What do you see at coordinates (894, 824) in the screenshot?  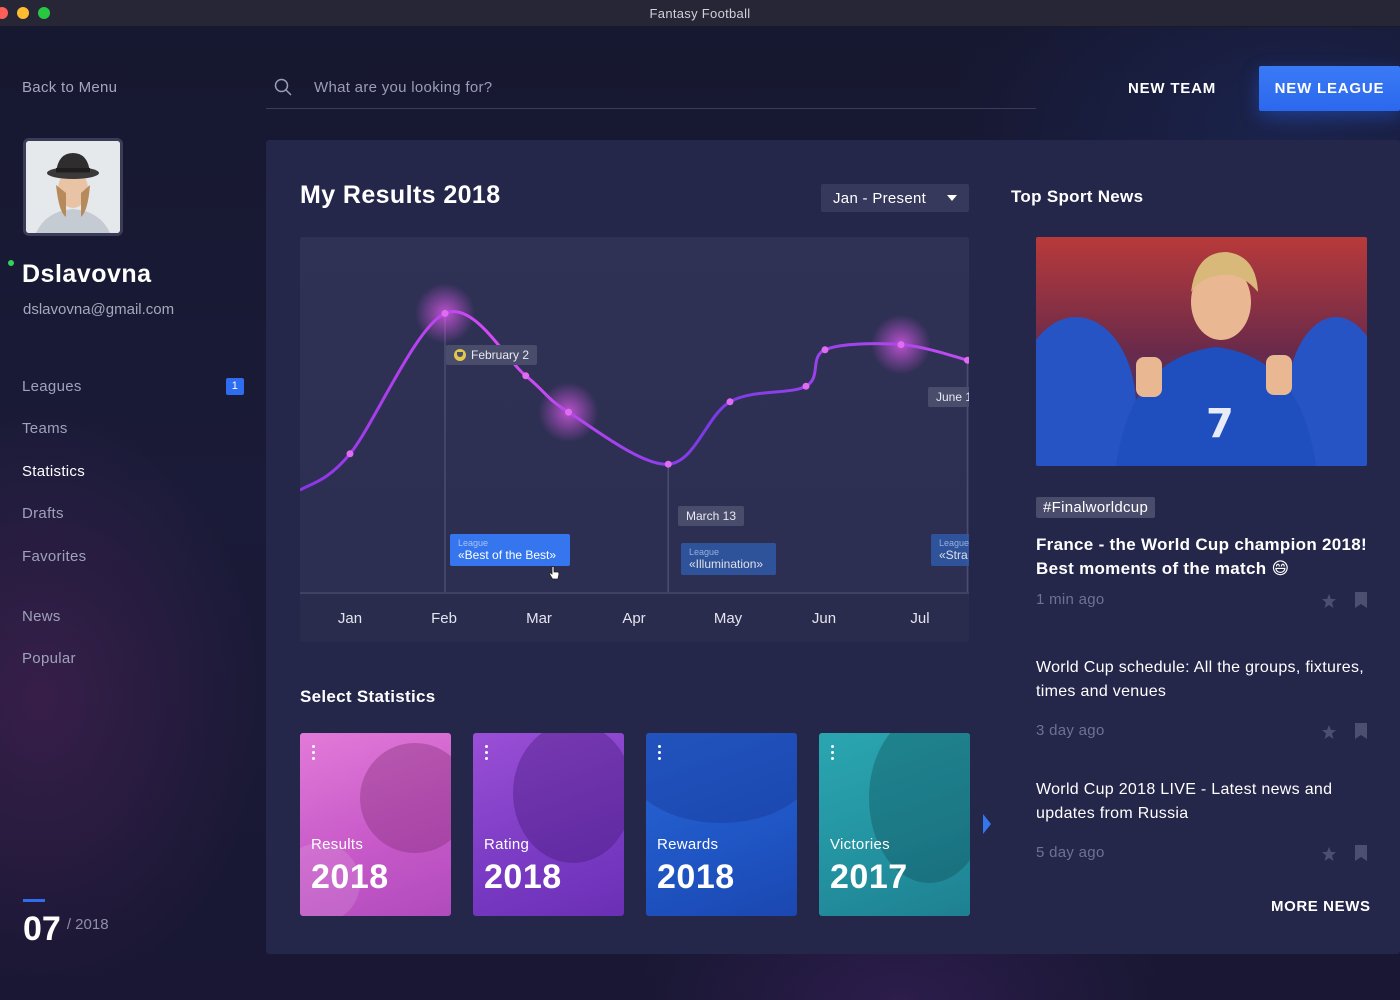 I see `stat-card-victories: Victories 2017` at bounding box center [894, 824].